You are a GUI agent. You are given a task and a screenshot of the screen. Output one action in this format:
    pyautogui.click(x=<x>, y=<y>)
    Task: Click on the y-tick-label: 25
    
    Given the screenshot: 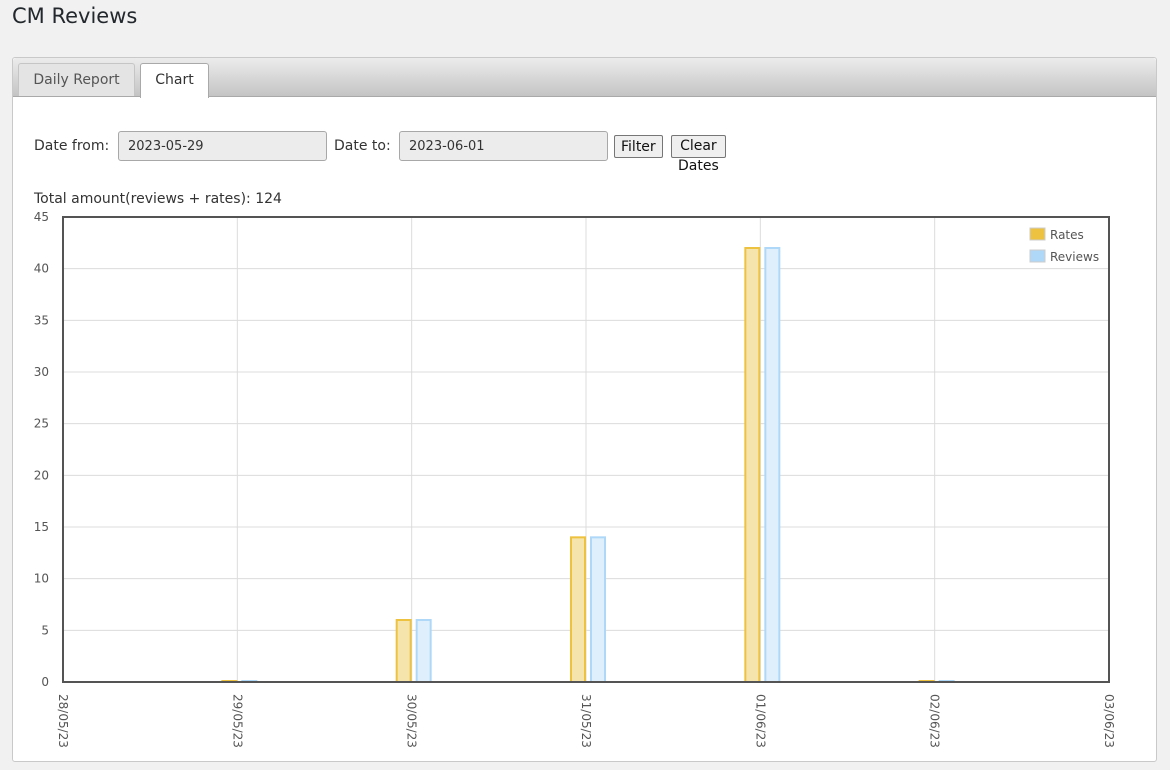 What is the action you would take?
    pyautogui.click(x=41, y=424)
    